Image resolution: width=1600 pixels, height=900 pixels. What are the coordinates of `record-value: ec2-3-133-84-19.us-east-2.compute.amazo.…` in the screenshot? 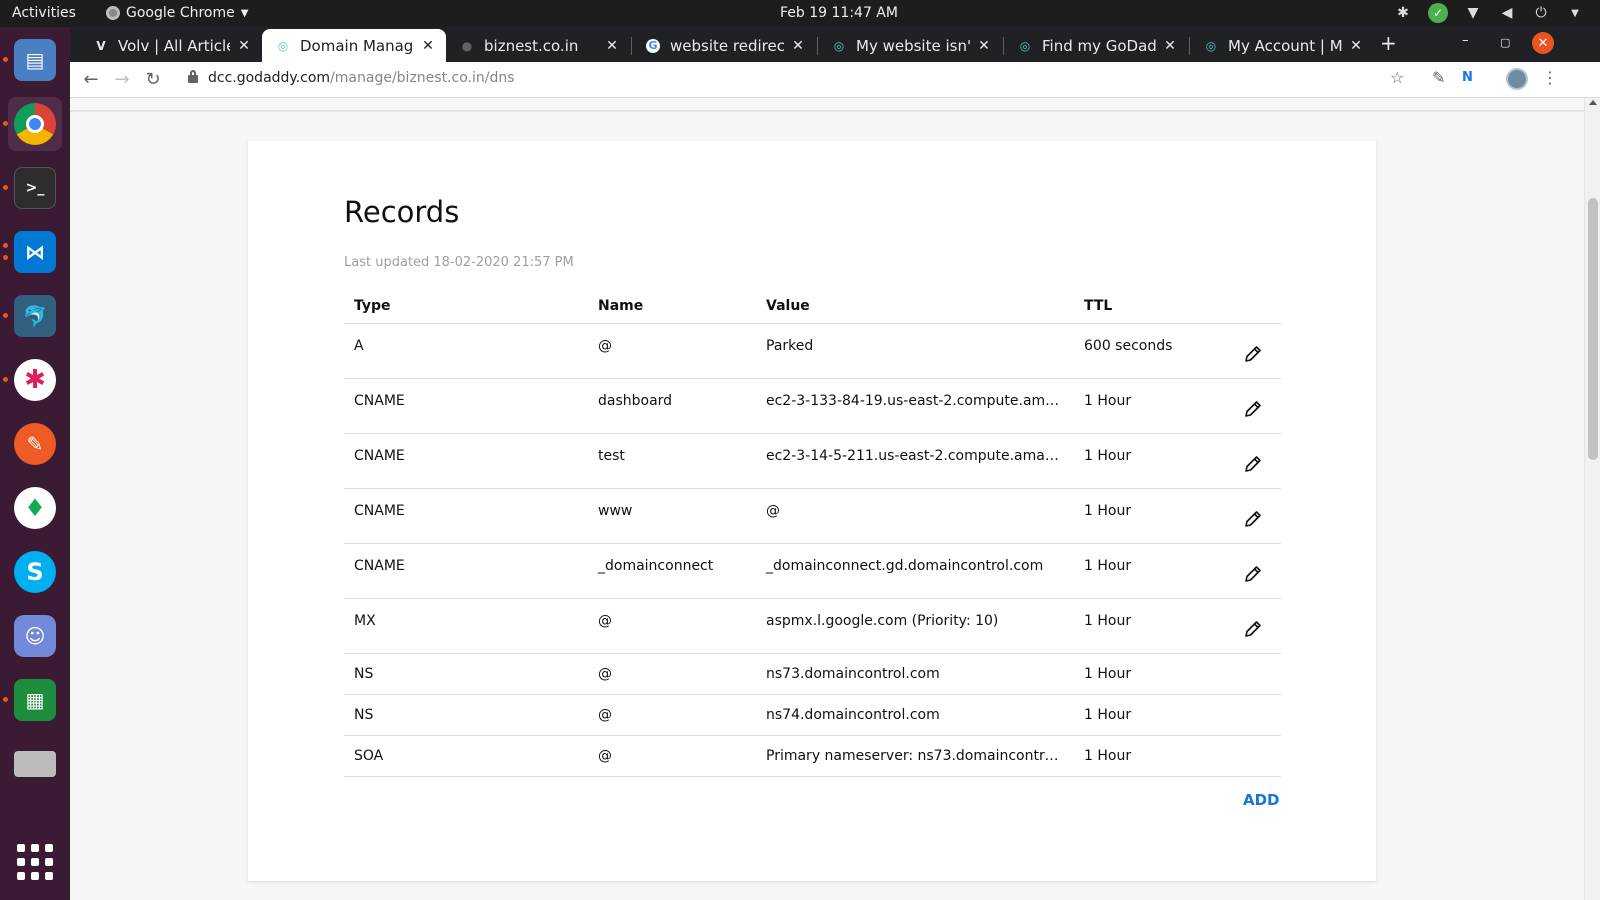 It's located at (915, 406).